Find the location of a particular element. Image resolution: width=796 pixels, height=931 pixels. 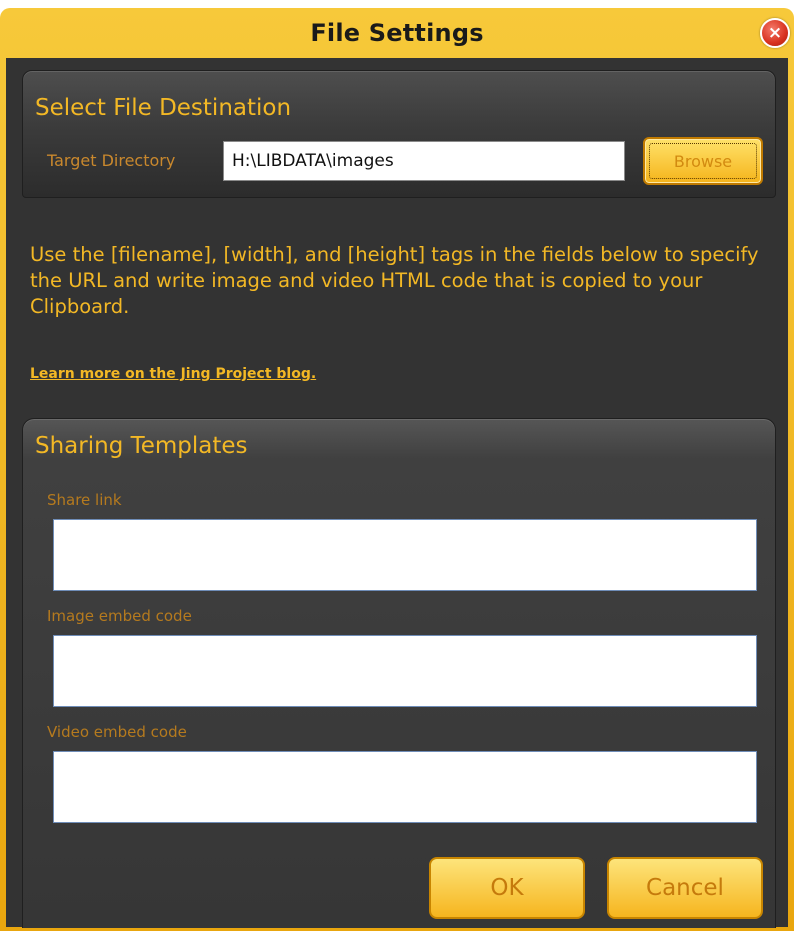

image-embed-code-input is located at coordinates (405, 671).